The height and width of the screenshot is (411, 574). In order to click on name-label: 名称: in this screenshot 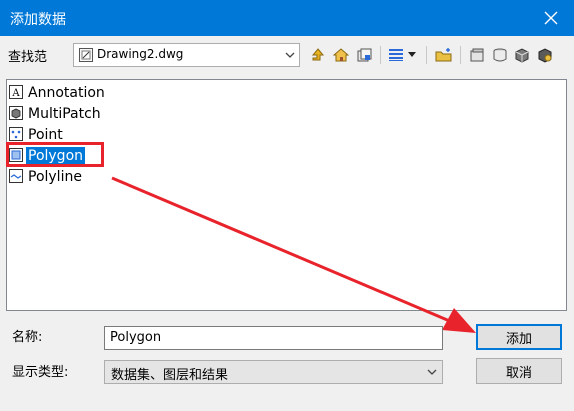, I will do `click(27, 337)`.